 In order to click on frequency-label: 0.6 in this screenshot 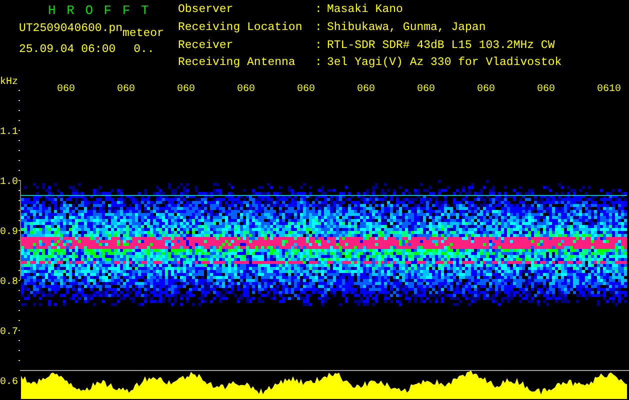, I will do `click(9, 382)`.